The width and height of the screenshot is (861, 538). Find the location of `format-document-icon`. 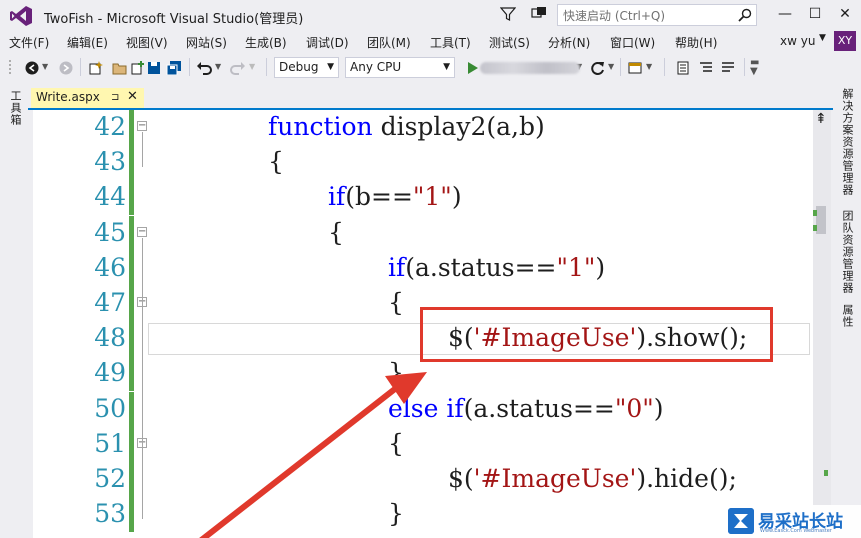

format-document-icon is located at coordinates (684, 68).